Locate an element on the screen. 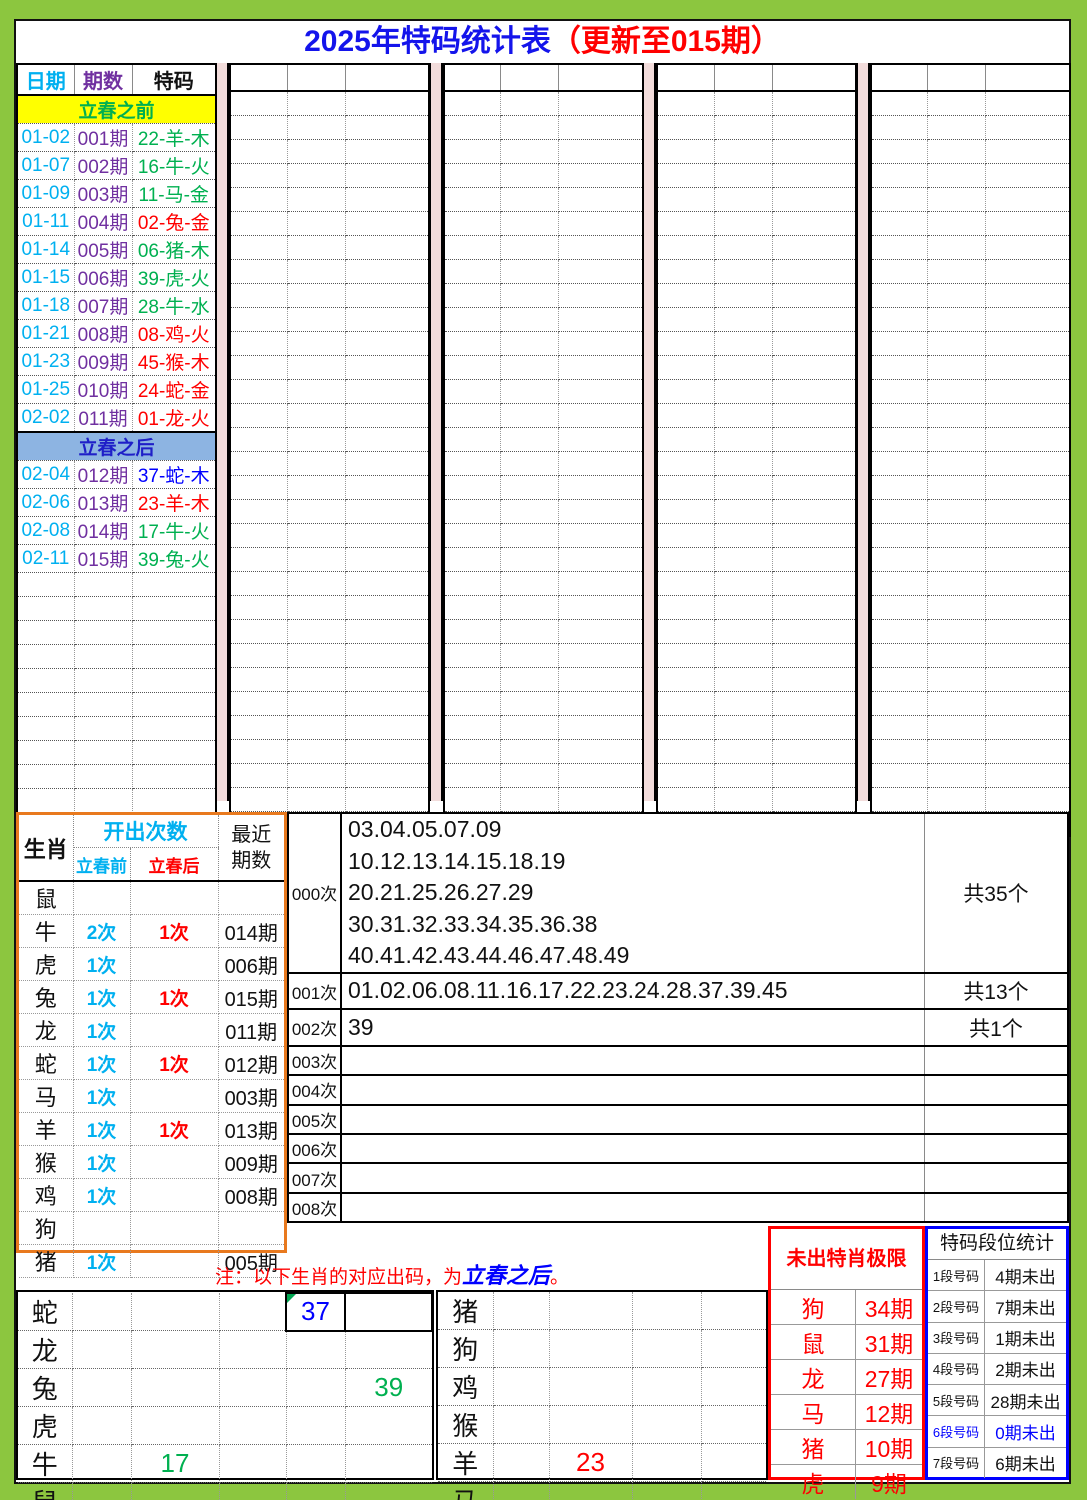 This screenshot has height=1500, width=1087. draw-period: 007期 is located at coordinates (103, 305).